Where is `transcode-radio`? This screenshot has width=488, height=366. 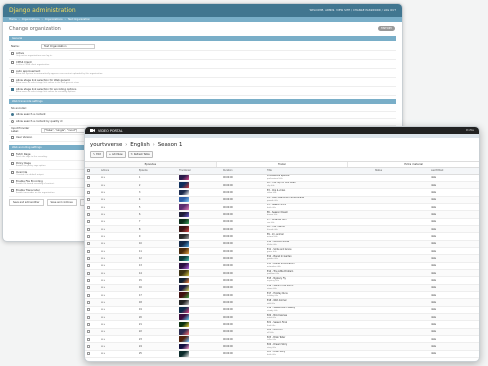
transcode-radio is located at coordinates (12, 114).